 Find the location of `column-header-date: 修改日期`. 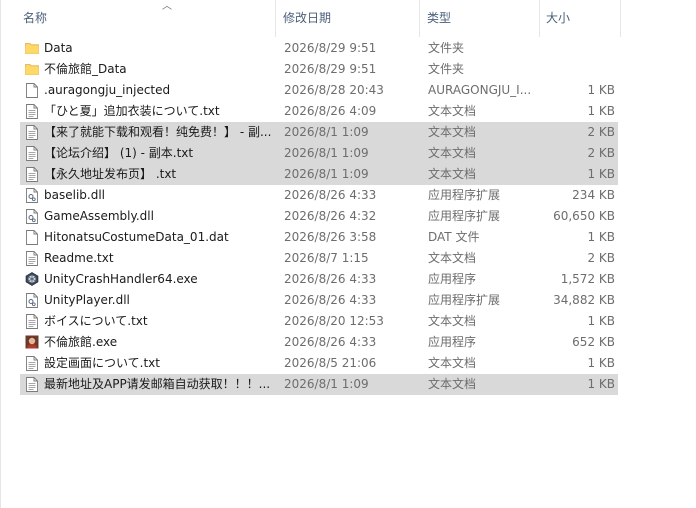

column-header-date: 修改日期 is located at coordinates (350, 18).